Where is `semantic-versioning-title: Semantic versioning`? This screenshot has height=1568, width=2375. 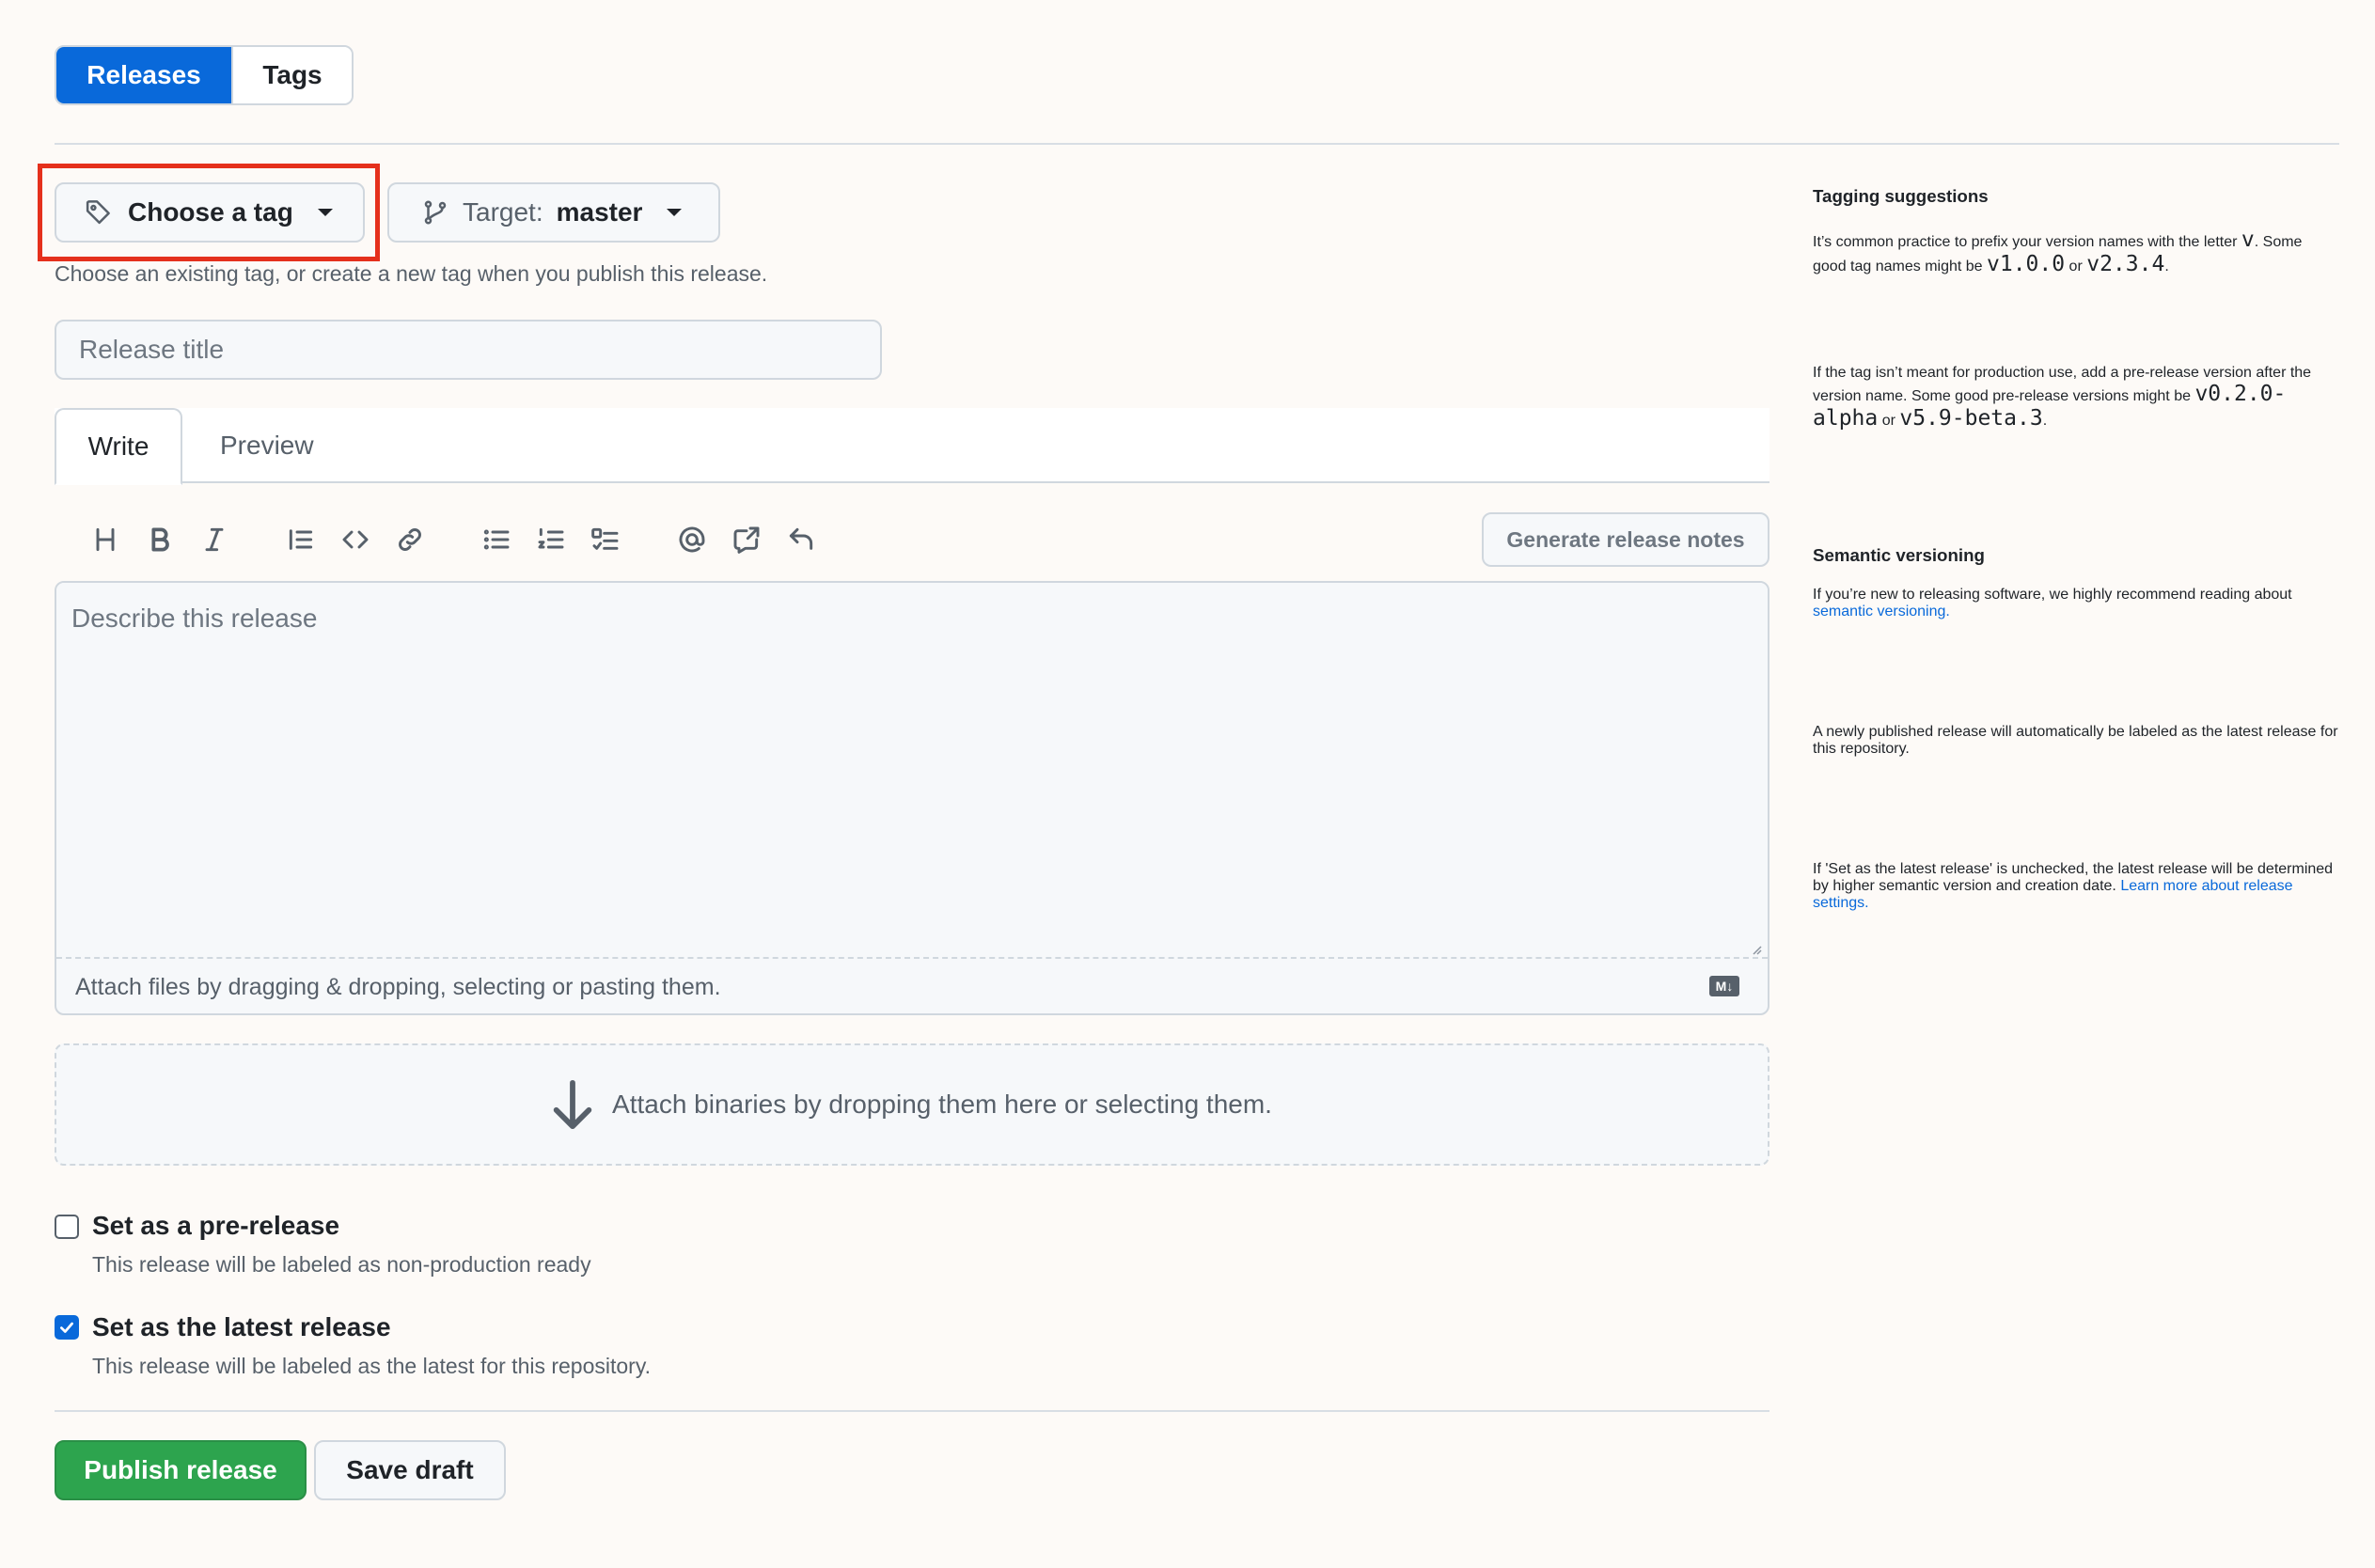
semantic-versioning-title: Semantic versioning is located at coordinates (1899, 555).